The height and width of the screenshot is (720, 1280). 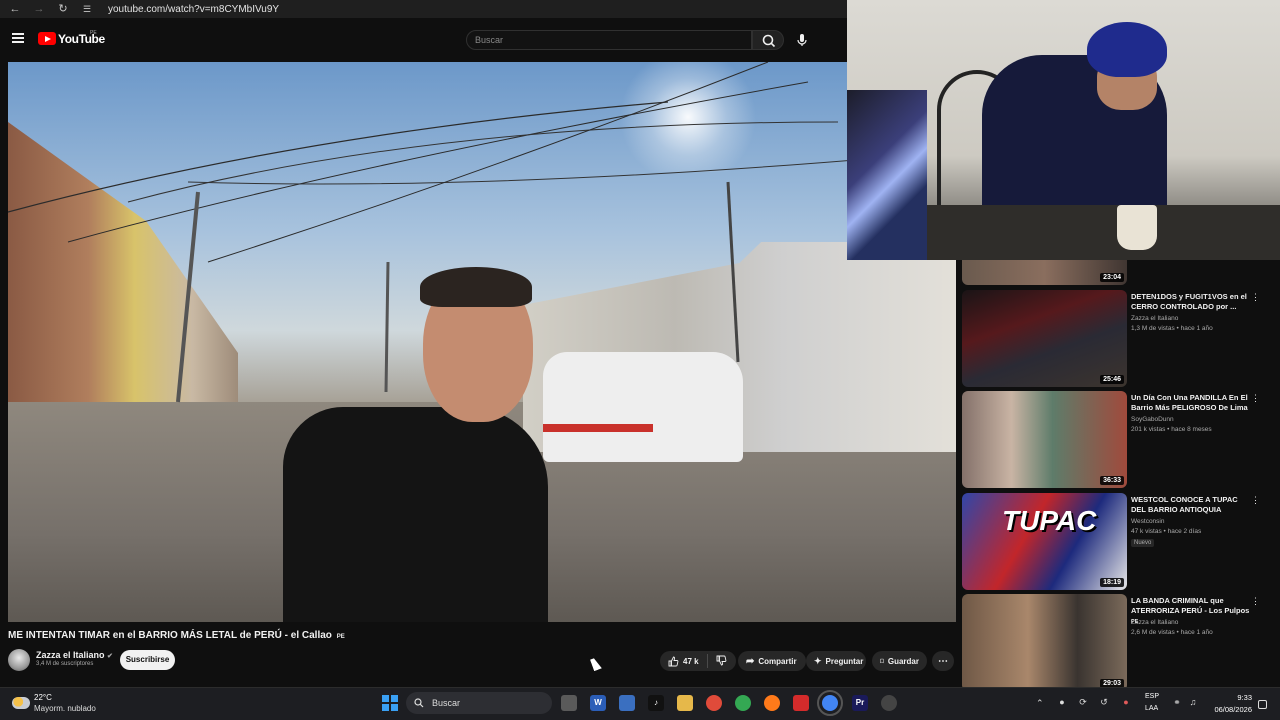 What do you see at coordinates (1152, 696) in the screenshot?
I see `language-indicator: ESP` at bounding box center [1152, 696].